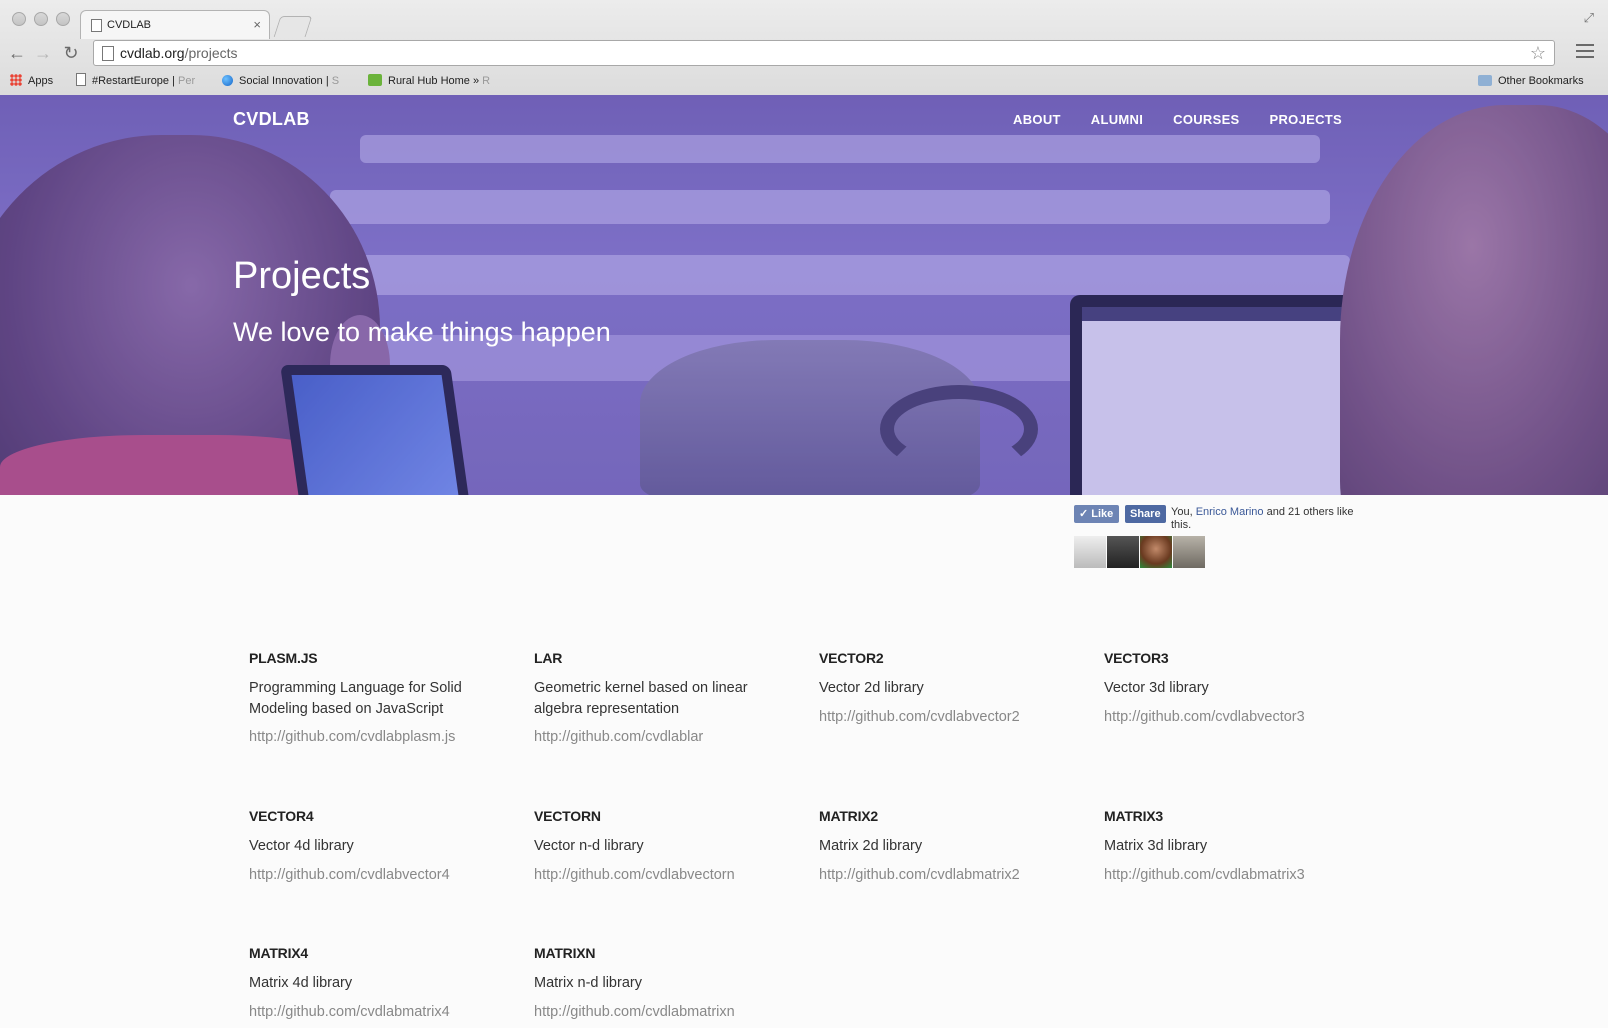  Describe the element at coordinates (1230, 512) in the screenshot. I see `friend-link: Enrico Marino` at that location.